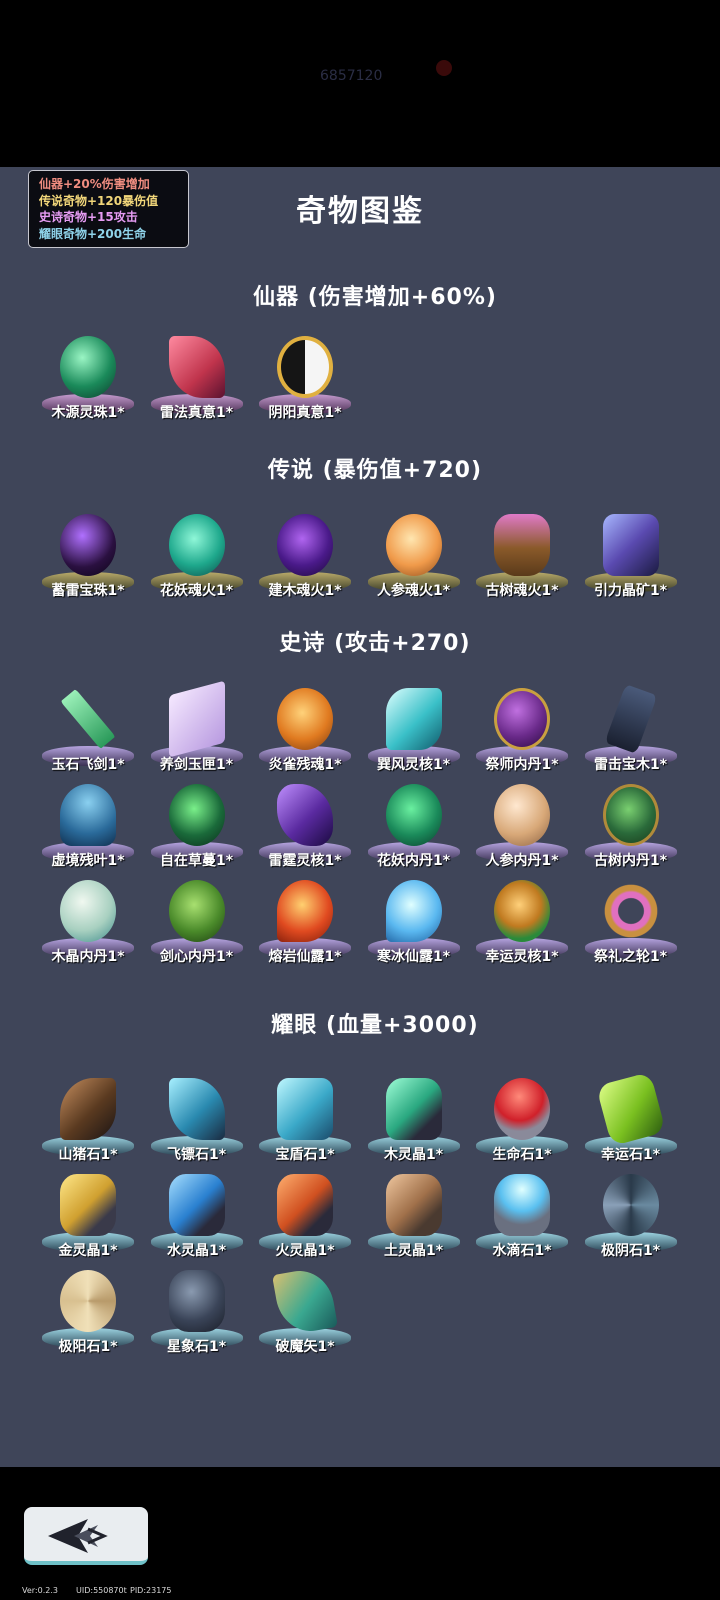 The height and width of the screenshot is (1600, 720). I want to click on tree-core-icon, so click(630, 815).